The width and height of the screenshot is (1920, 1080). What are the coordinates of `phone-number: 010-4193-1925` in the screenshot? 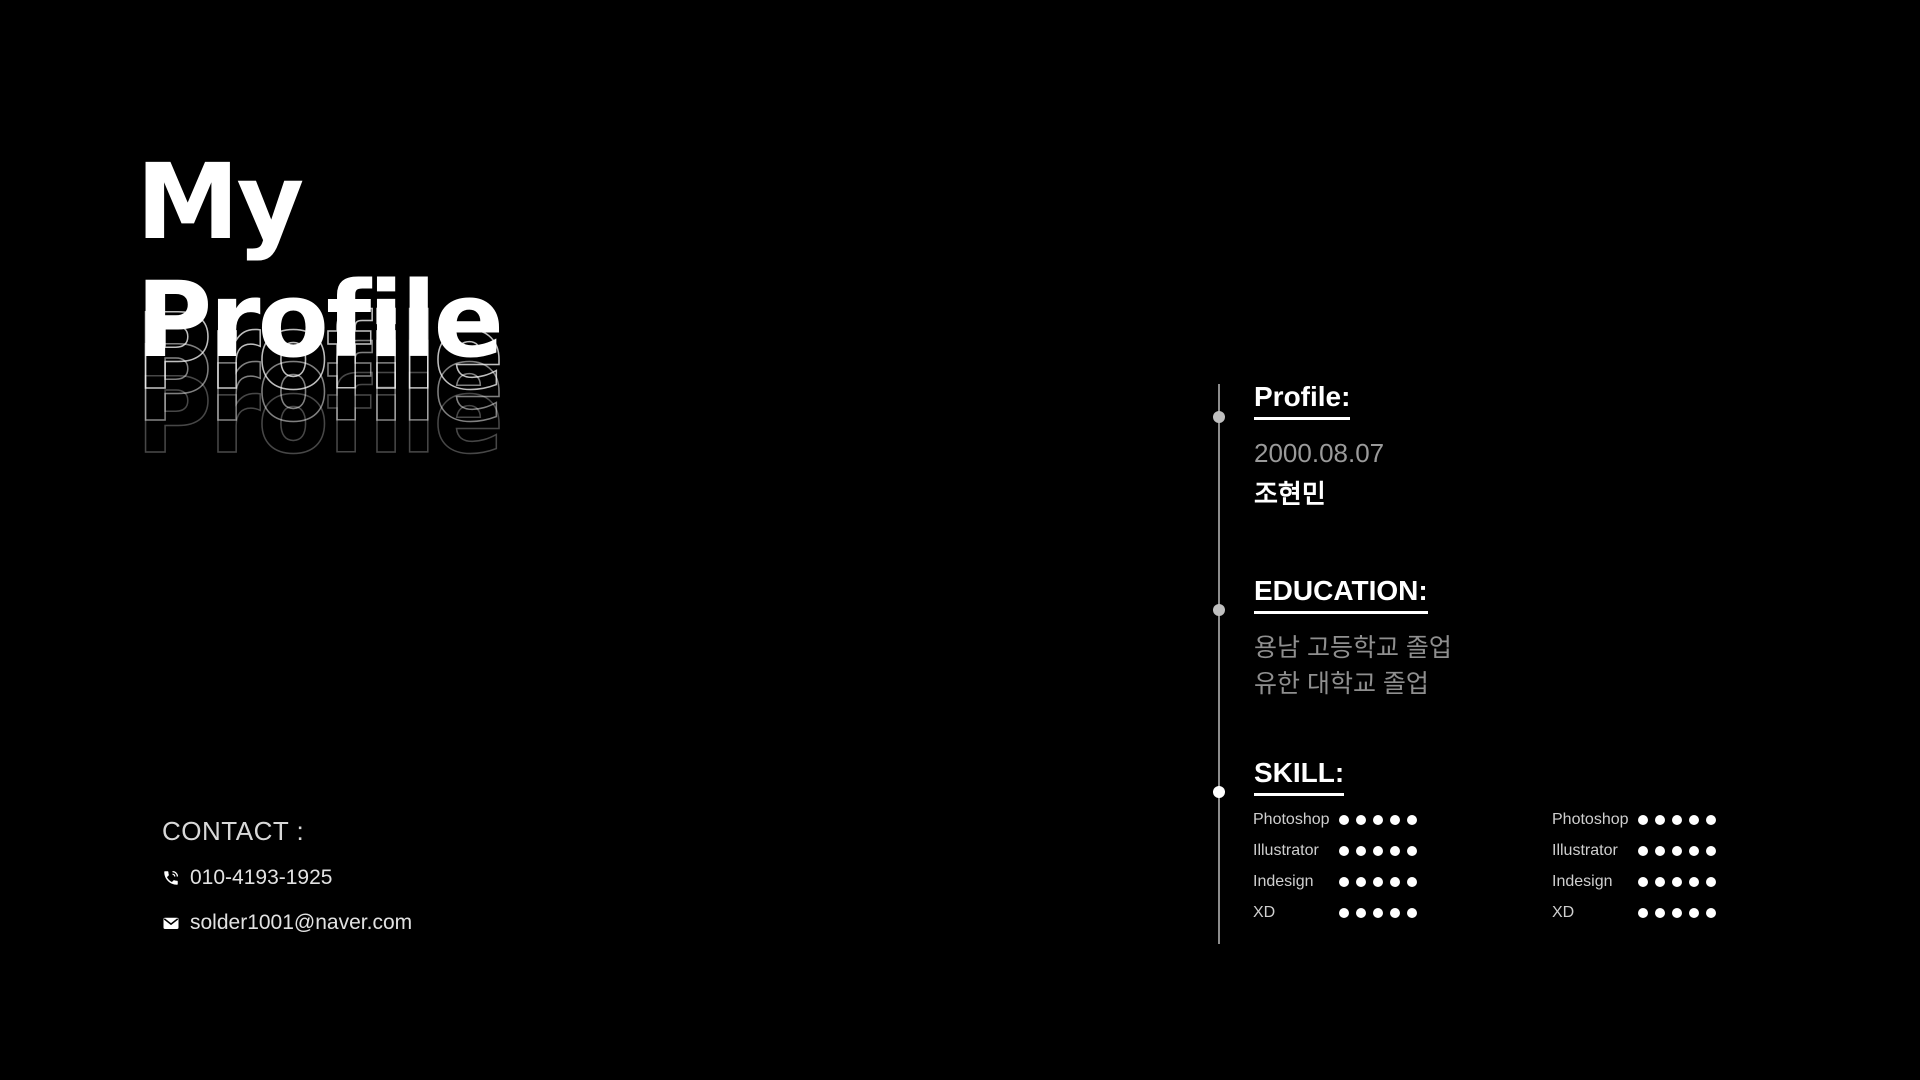 It's located at (261, 877).